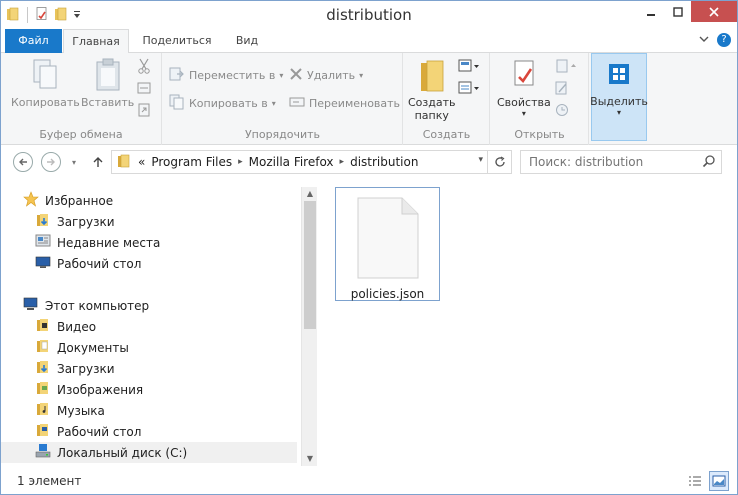  Describe the element at coordinates (369, 15) in the screenshot. I see `window-title: distribution` at that location.